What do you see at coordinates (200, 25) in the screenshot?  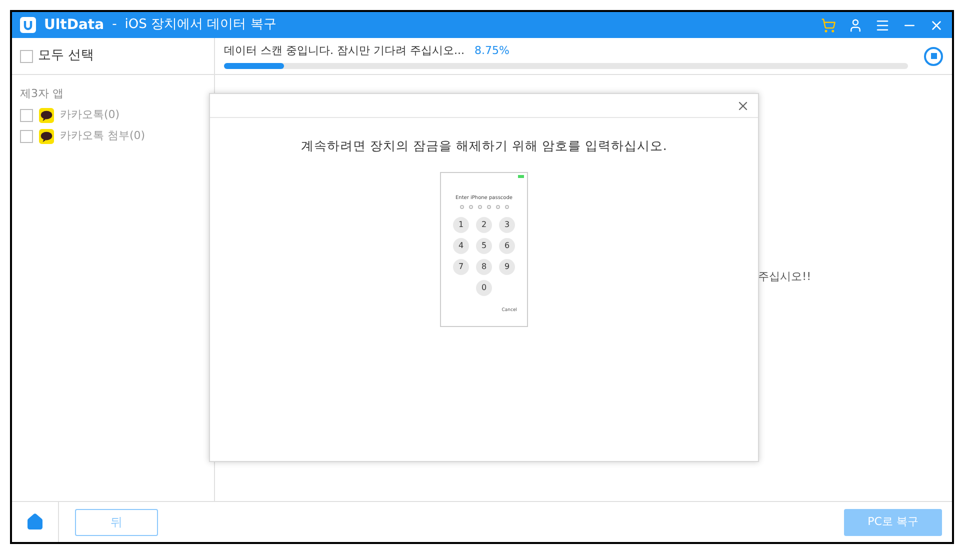 I see `window-title: iOS 장치에서 데이터 복구` at bounding box center [200, 25].